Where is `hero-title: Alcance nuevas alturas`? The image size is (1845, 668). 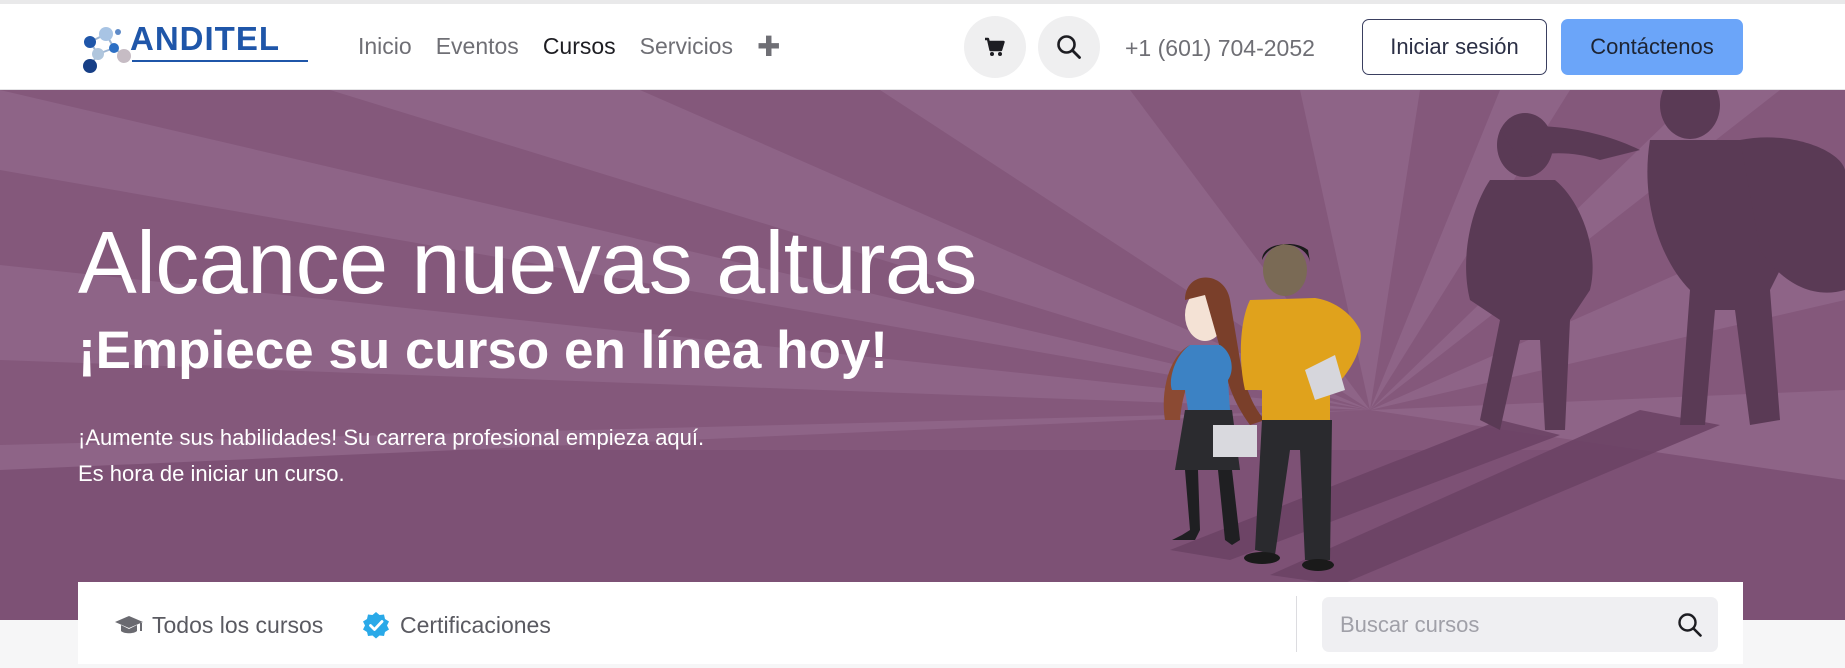
hero-title: Alcance nuevas alturas is located at coordinates (527, 262).